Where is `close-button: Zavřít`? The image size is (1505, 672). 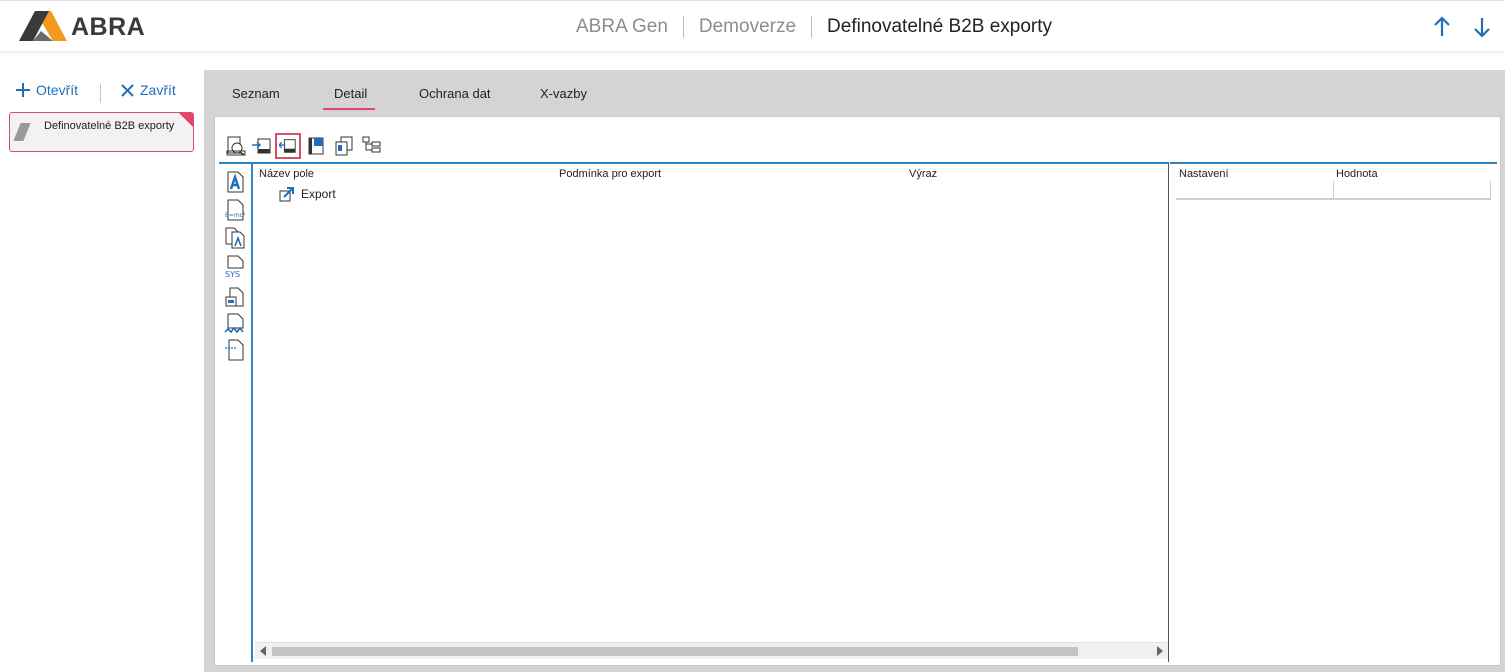 close-button: Zavřít is located at coordinates (148, 90).